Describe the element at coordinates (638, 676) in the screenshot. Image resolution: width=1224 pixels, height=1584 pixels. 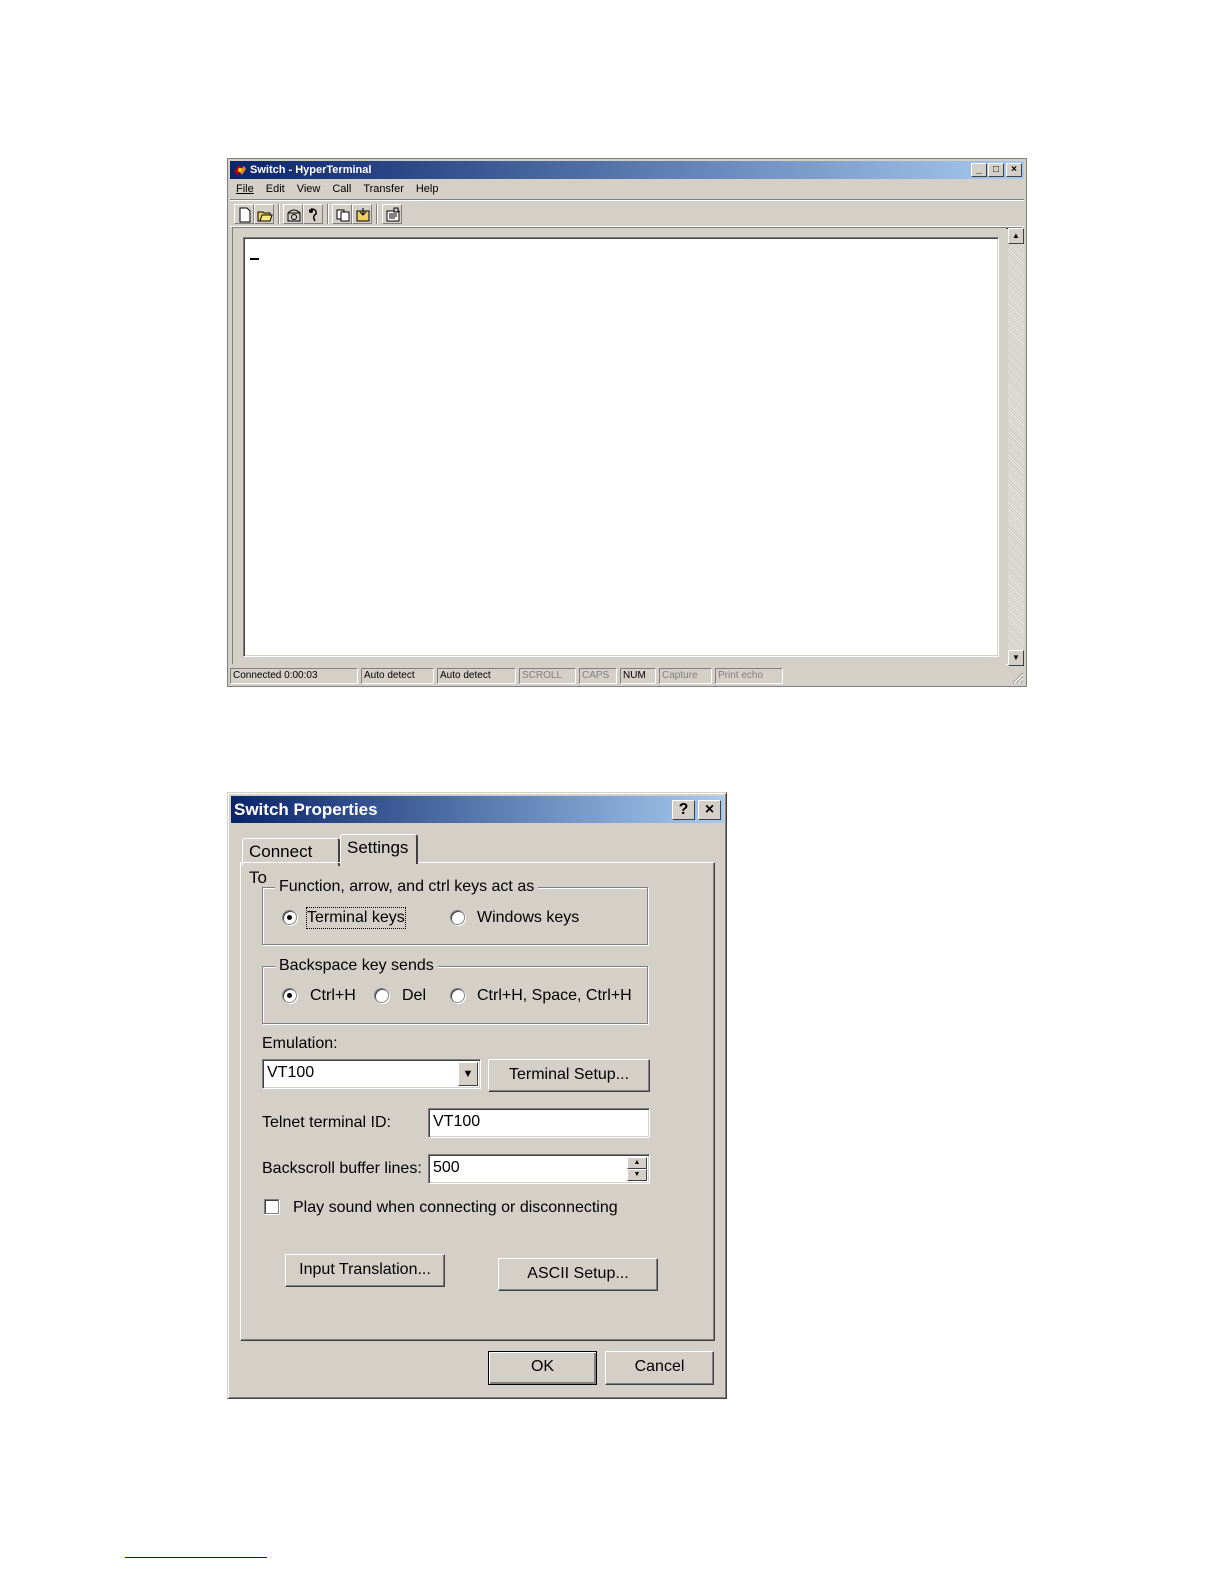
I see `status-num: NUM` at that location.